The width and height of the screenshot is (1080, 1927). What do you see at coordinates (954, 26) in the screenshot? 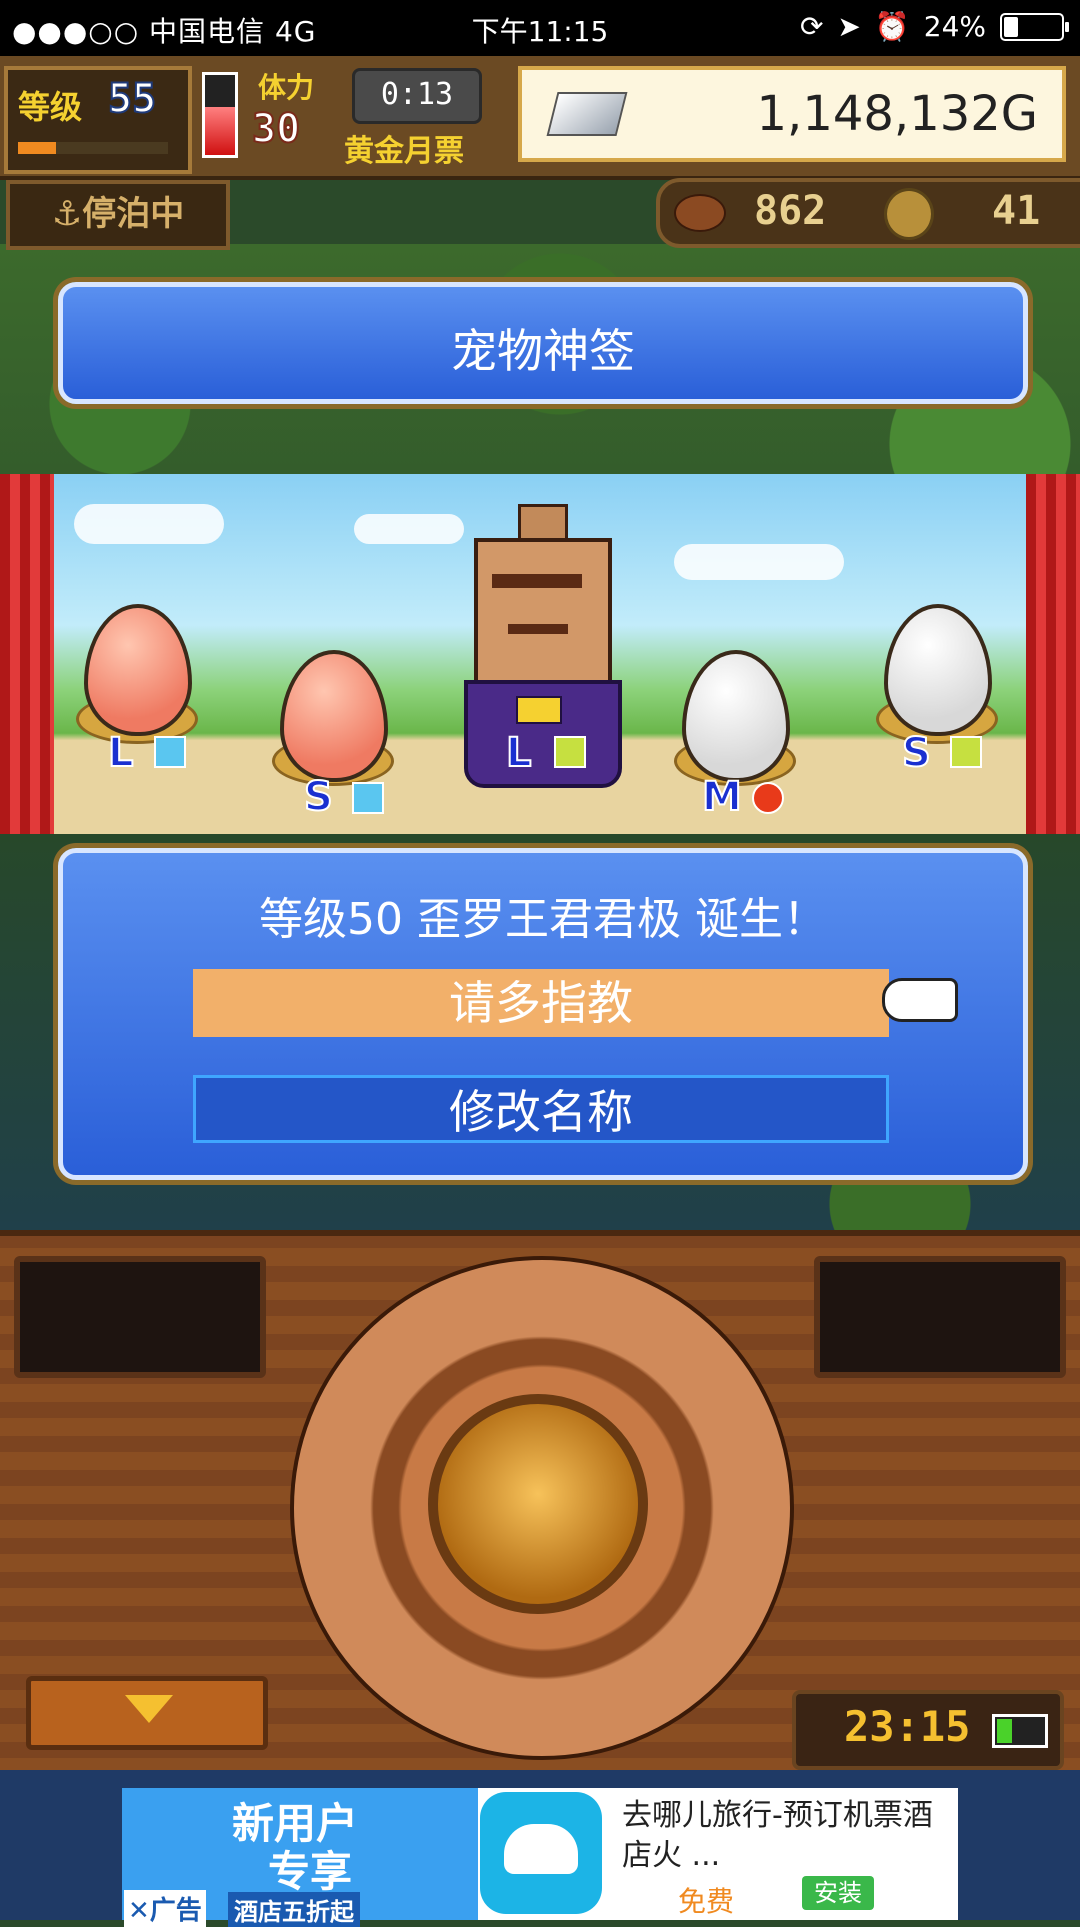
I see `battery-percent: 24%` at bounding box center [954, 26].